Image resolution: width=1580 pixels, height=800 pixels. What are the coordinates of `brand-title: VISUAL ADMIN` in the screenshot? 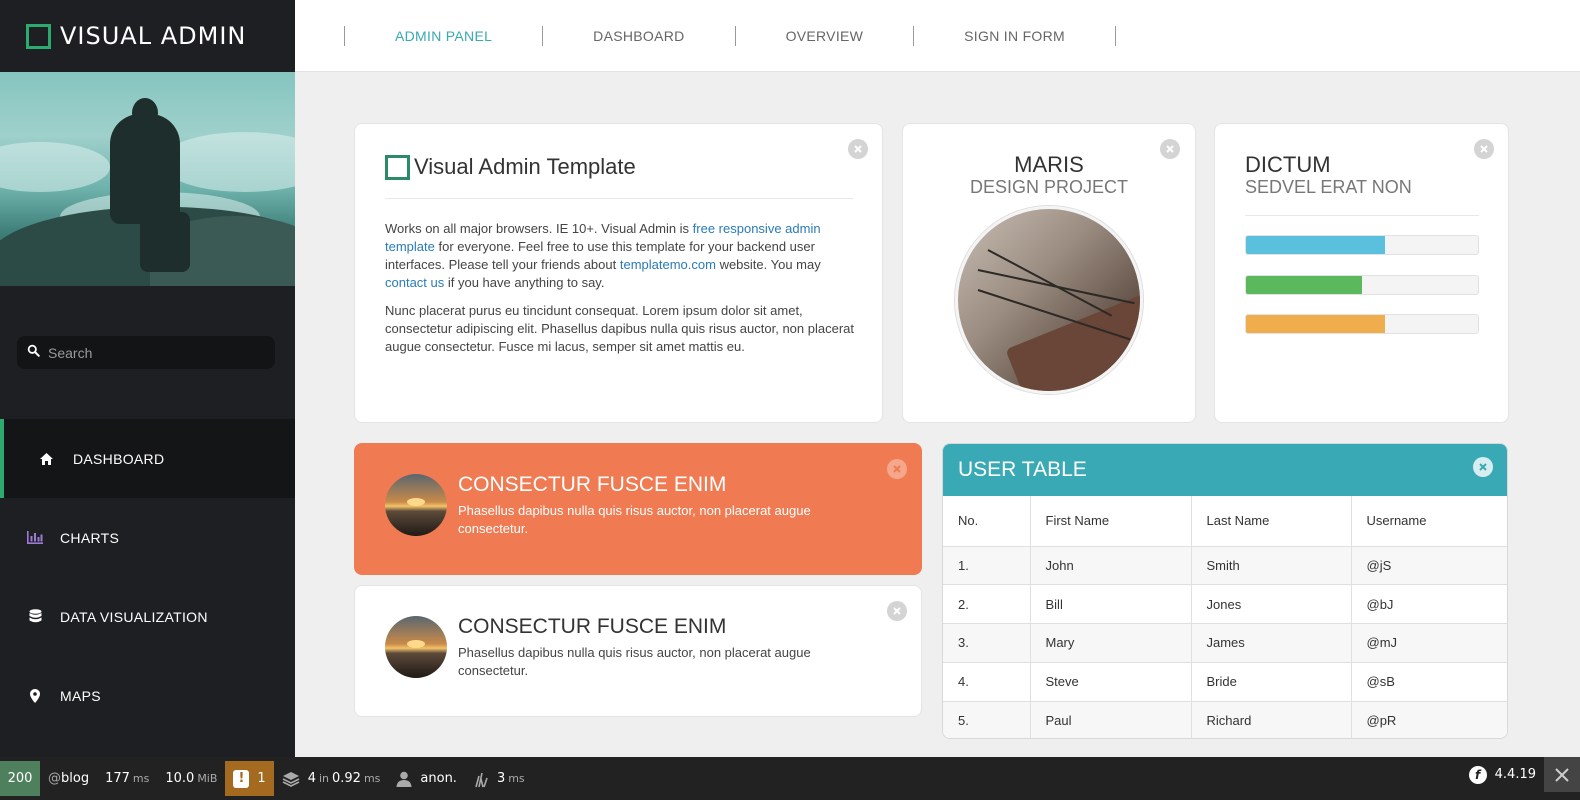 It's located at (153, 36).